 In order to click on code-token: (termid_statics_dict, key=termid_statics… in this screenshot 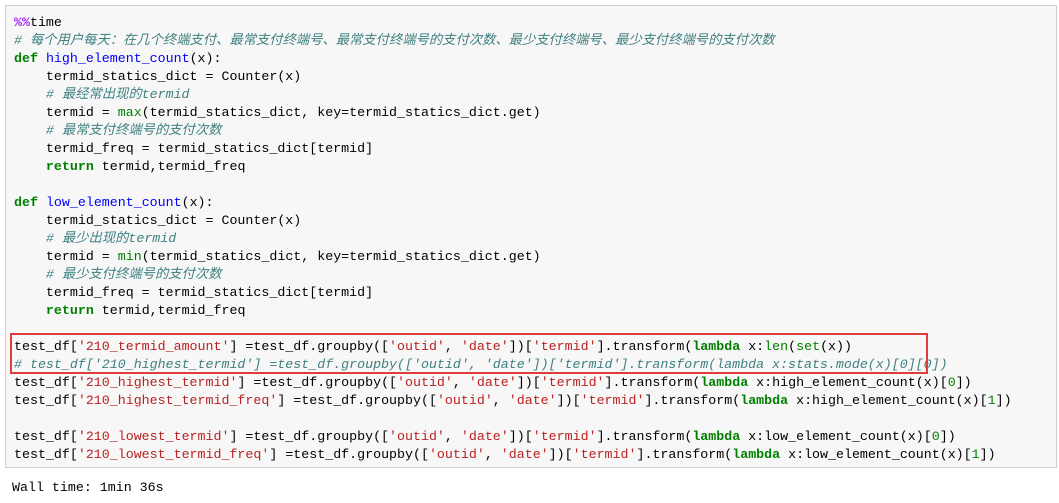, I will do `click(341, 112)`.